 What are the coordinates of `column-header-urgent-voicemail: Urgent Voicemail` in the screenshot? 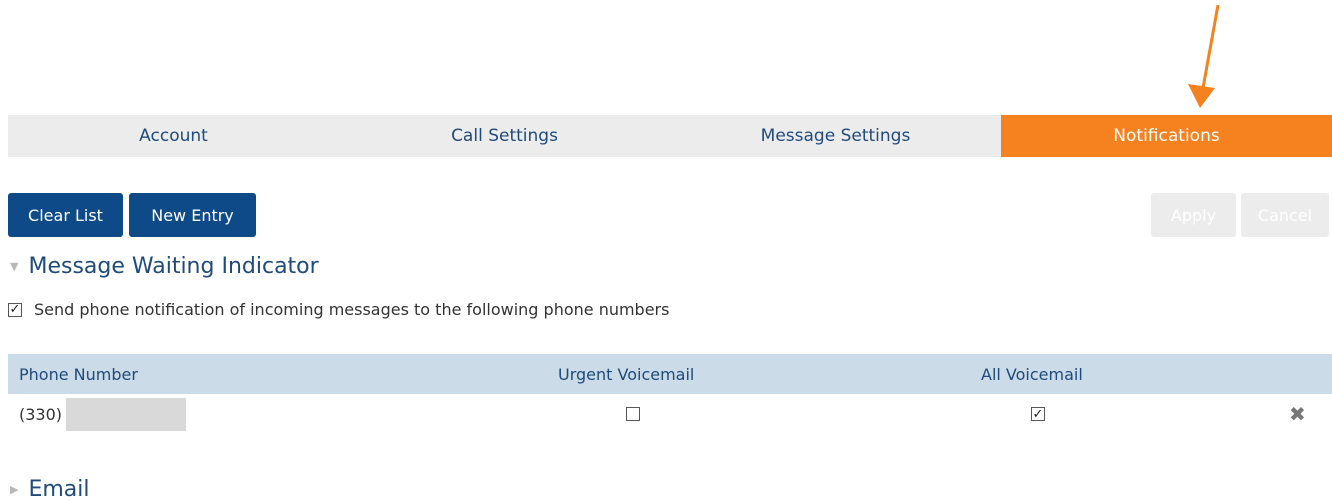 It's located at (626, 374).